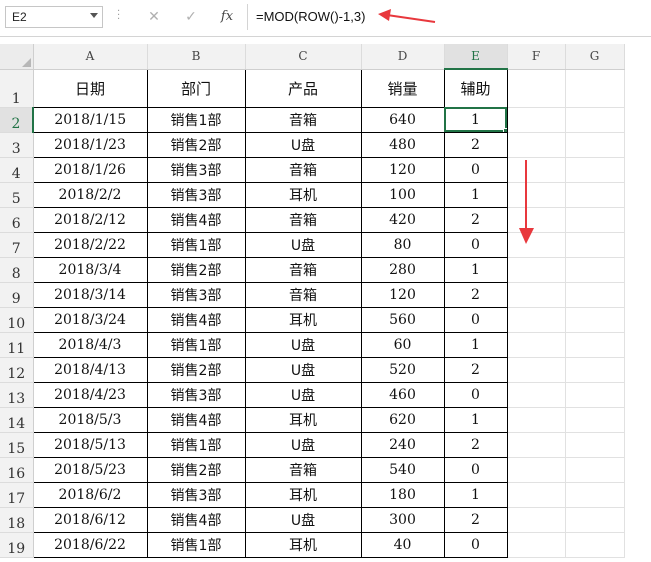 This screenshot has width=651, height=562. I want to click on header-cell: 销量, so click(403, 88).